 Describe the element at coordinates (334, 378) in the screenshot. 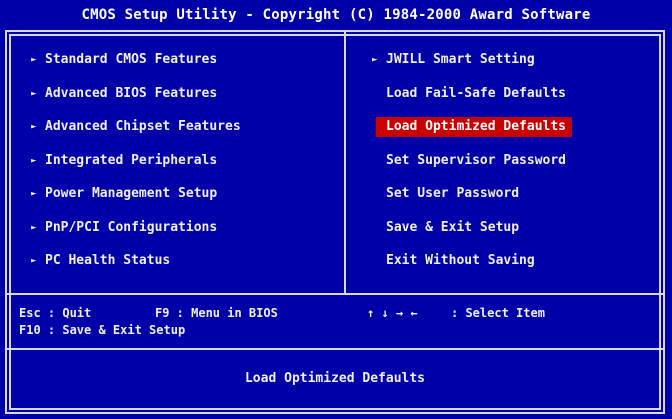

I see `status-description: Load Optimized Defaults` at that location.